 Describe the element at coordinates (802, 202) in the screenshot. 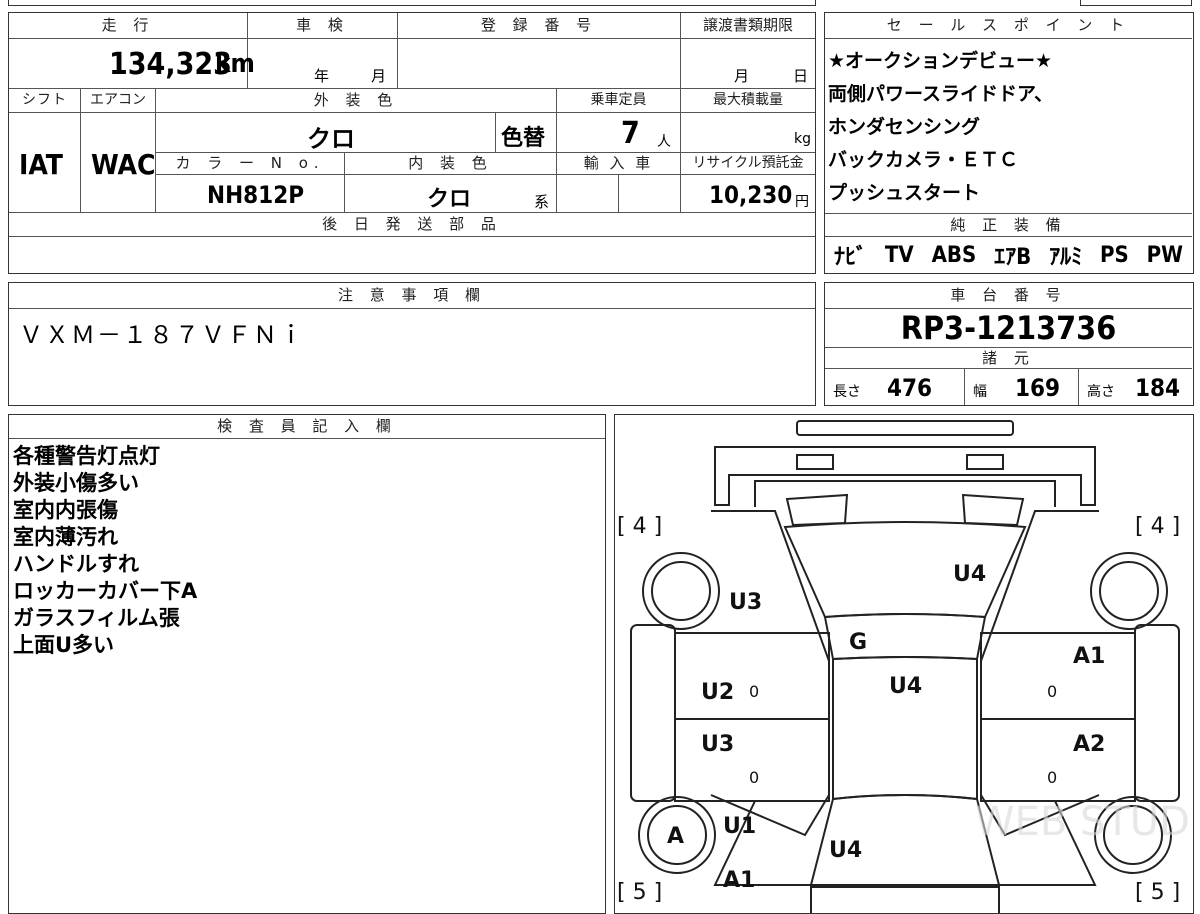

I see `recycle-unit: 円` at that location.